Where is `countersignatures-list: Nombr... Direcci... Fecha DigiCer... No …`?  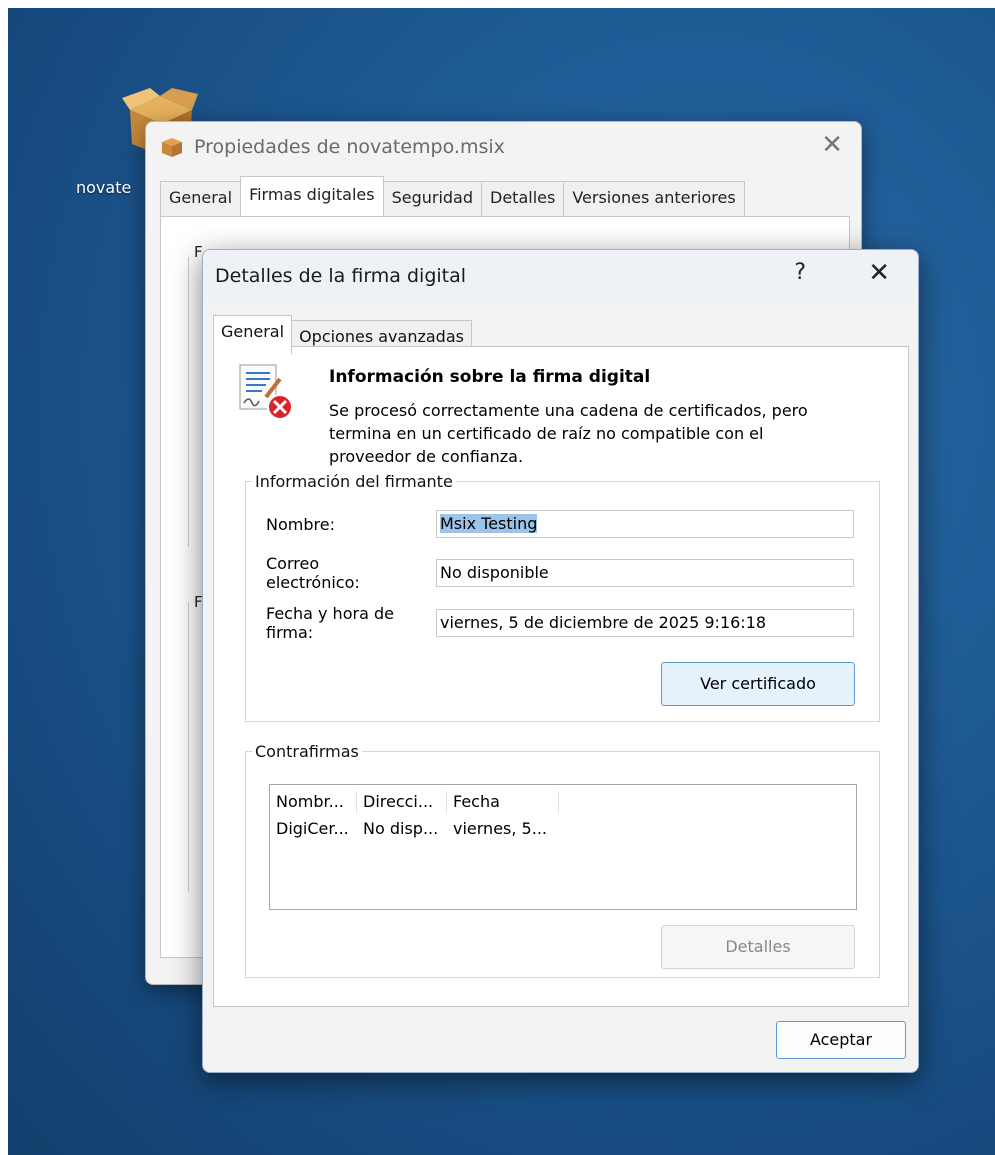
countersignatures-list: Nombr... Direcci... Fecha DigiCer... No … is located at coordinates (563, 847).